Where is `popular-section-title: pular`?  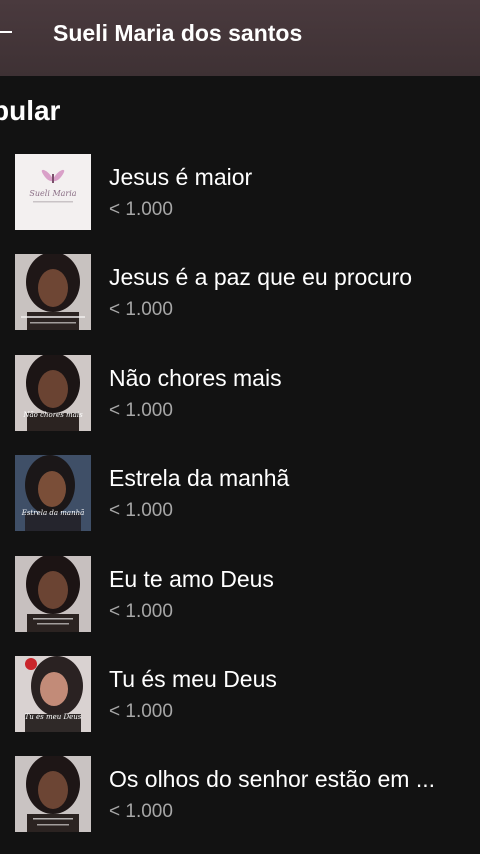 popular-section-title: pular is located at coordinates (30, 110).